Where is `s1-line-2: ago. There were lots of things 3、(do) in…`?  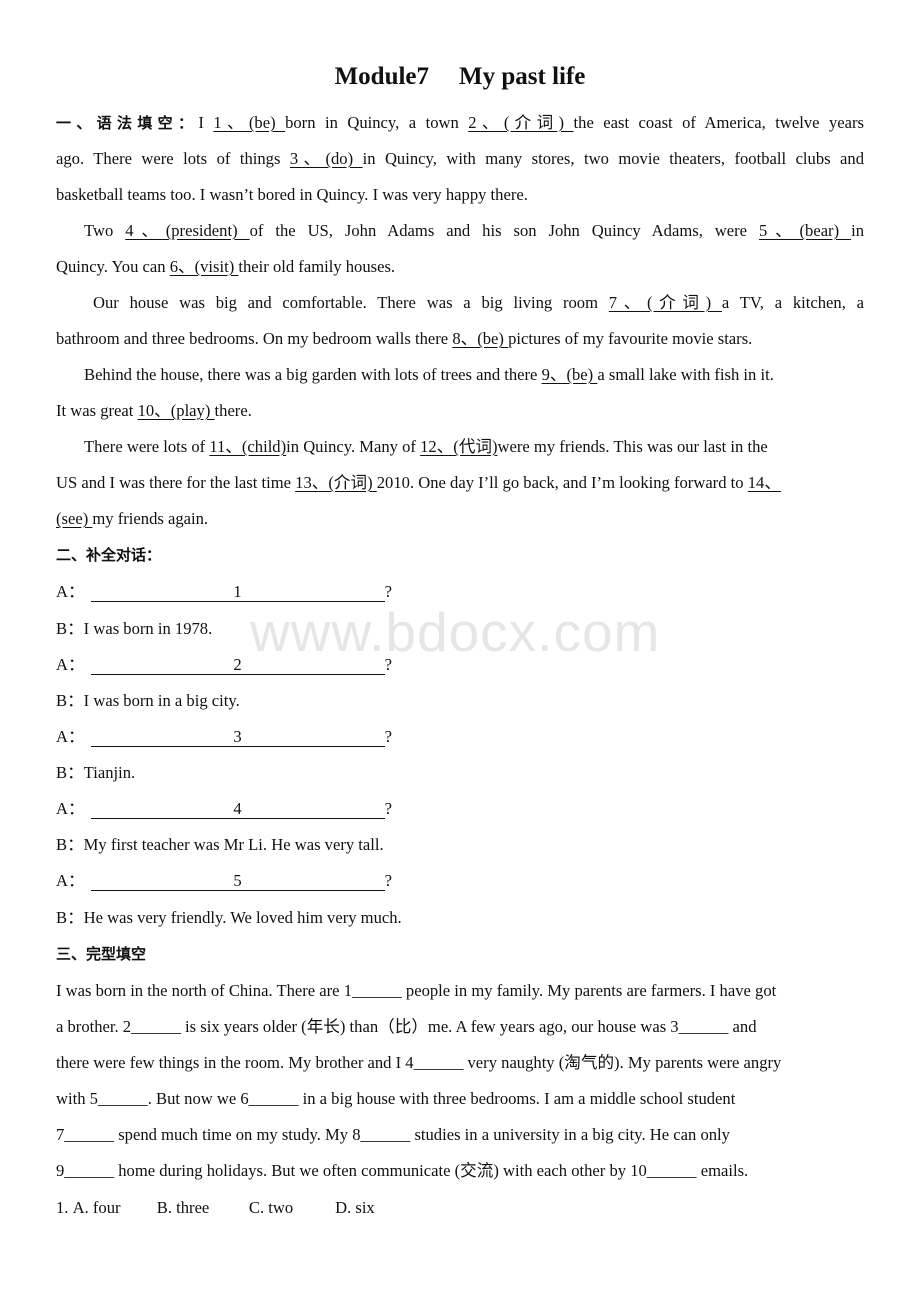
s1-line-2: ago. There were lots of things 3、(do) in… is located at coordinates (460, 159).